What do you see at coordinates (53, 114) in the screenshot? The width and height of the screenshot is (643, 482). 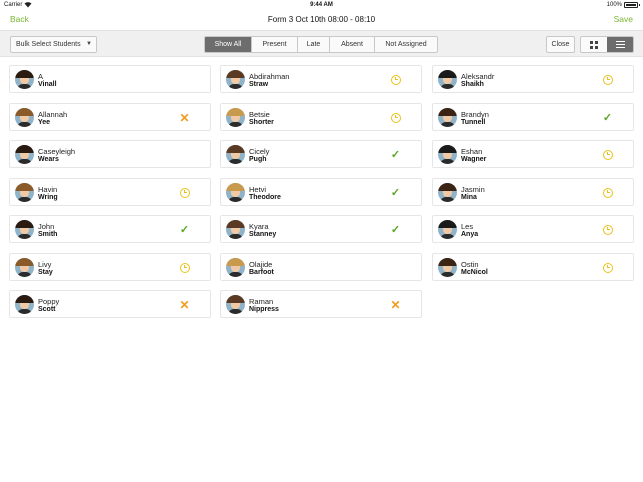 I see `student-first-name: Allannah` at bounding box center [53, 114].